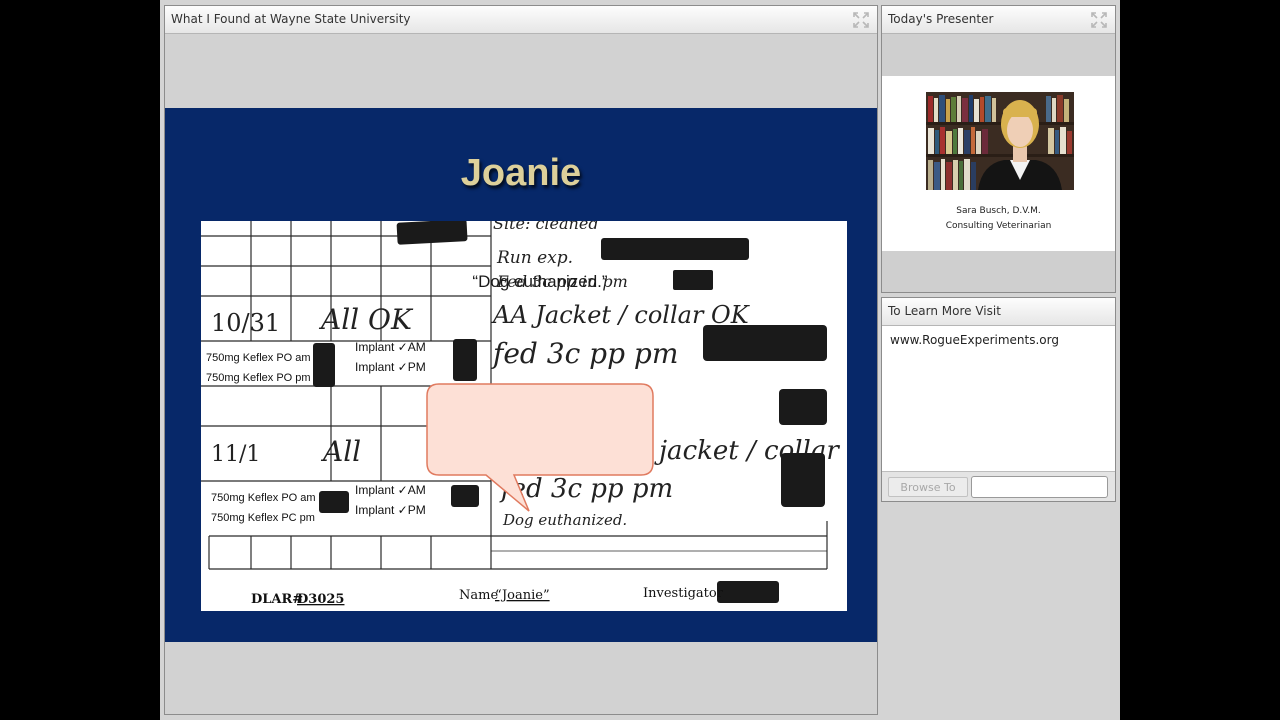 The height and width of the screenshot is (720, 1280). I want to click on slide-title: Joanie, so click(521, 173).